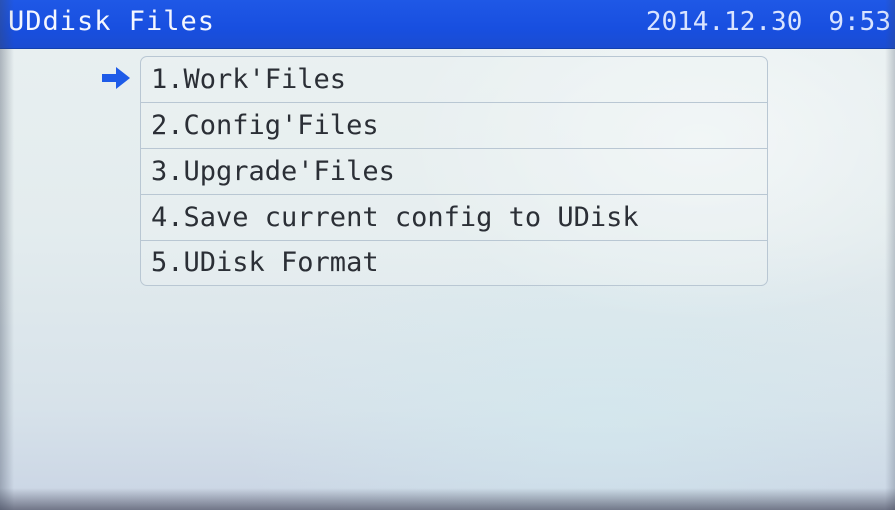  Describe the element at coordinates (724, 22) in the screenshot. I see `date-display: 2014.12.30` at that location.